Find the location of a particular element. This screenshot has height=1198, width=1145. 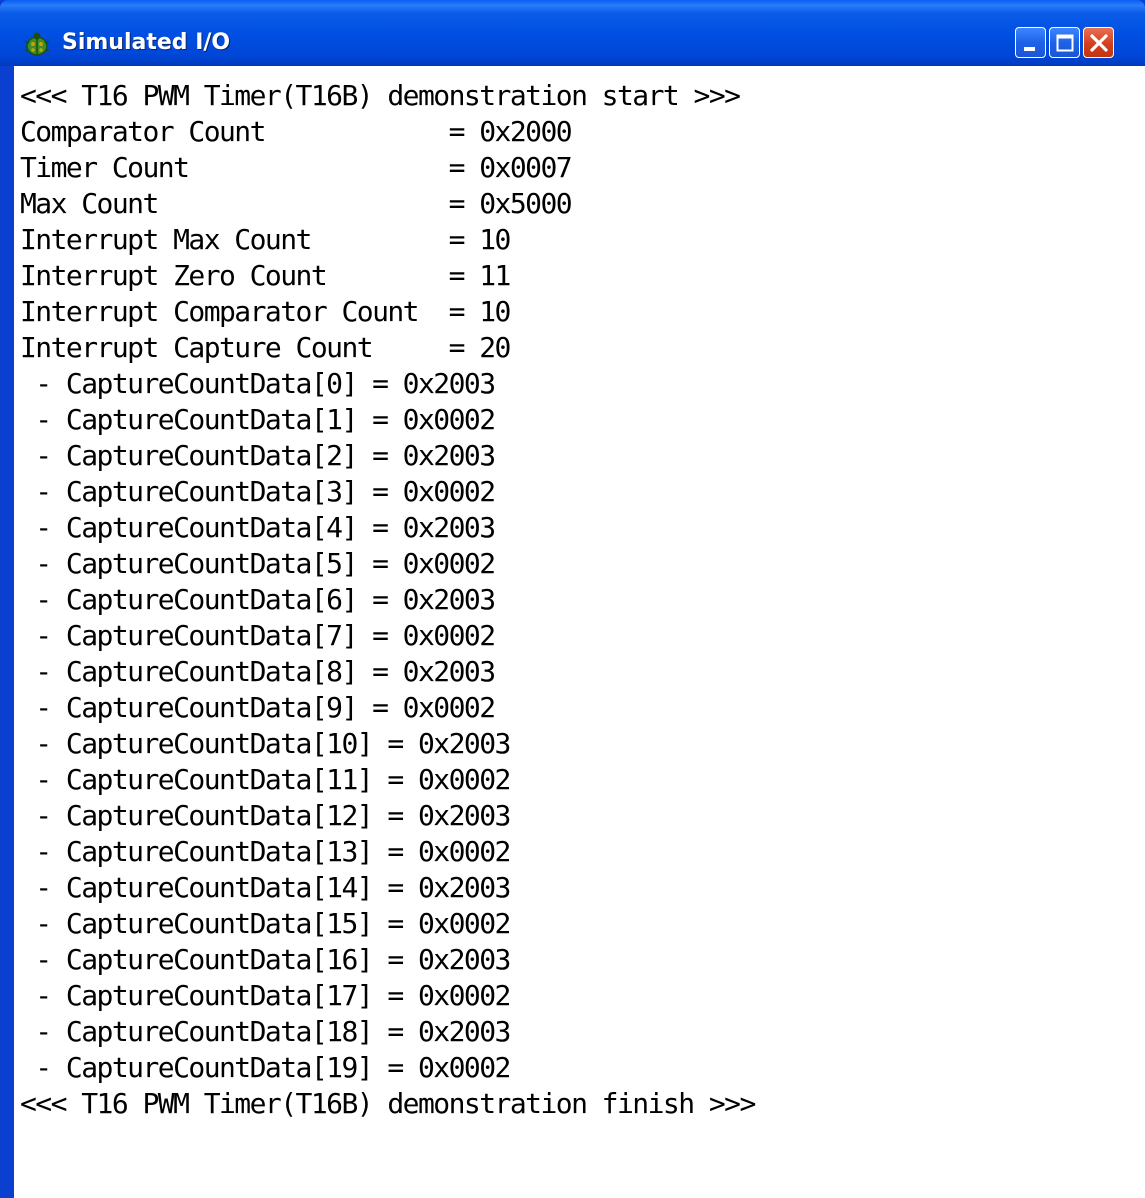

console-line: Interrupt Capture Count = 20 is located at coordinates (265, 347).